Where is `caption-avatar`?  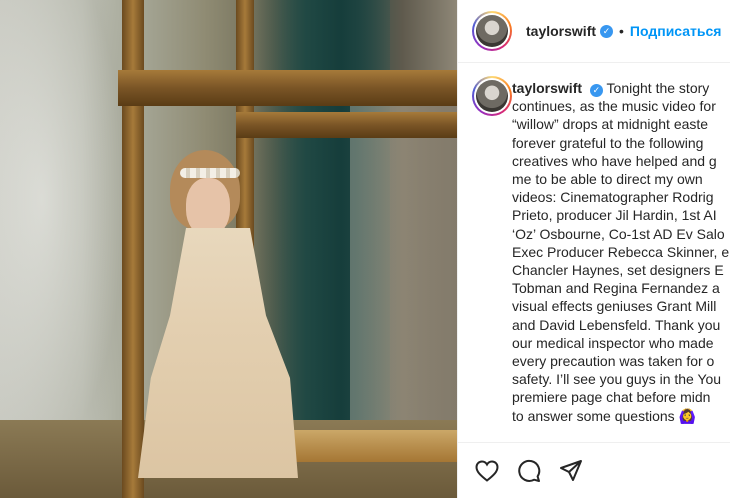
caption-avatar is located at coordinates (492, 96).